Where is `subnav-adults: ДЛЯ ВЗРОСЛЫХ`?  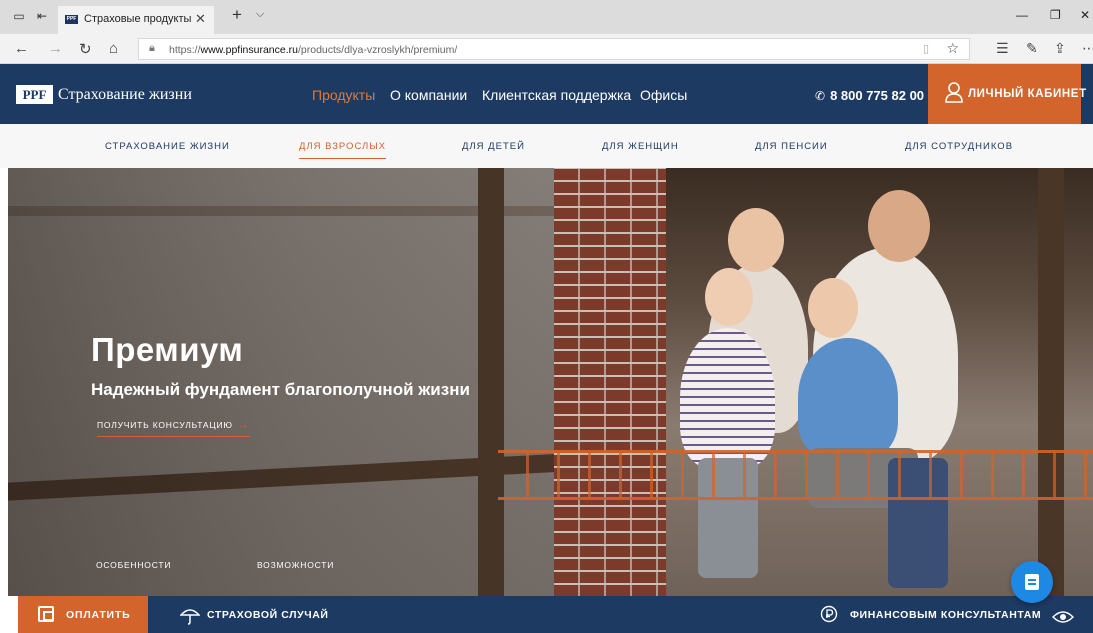 subnav-adults: ДЛЯ ВЗРОСЛЫХ is located at coordinates (342, 150).